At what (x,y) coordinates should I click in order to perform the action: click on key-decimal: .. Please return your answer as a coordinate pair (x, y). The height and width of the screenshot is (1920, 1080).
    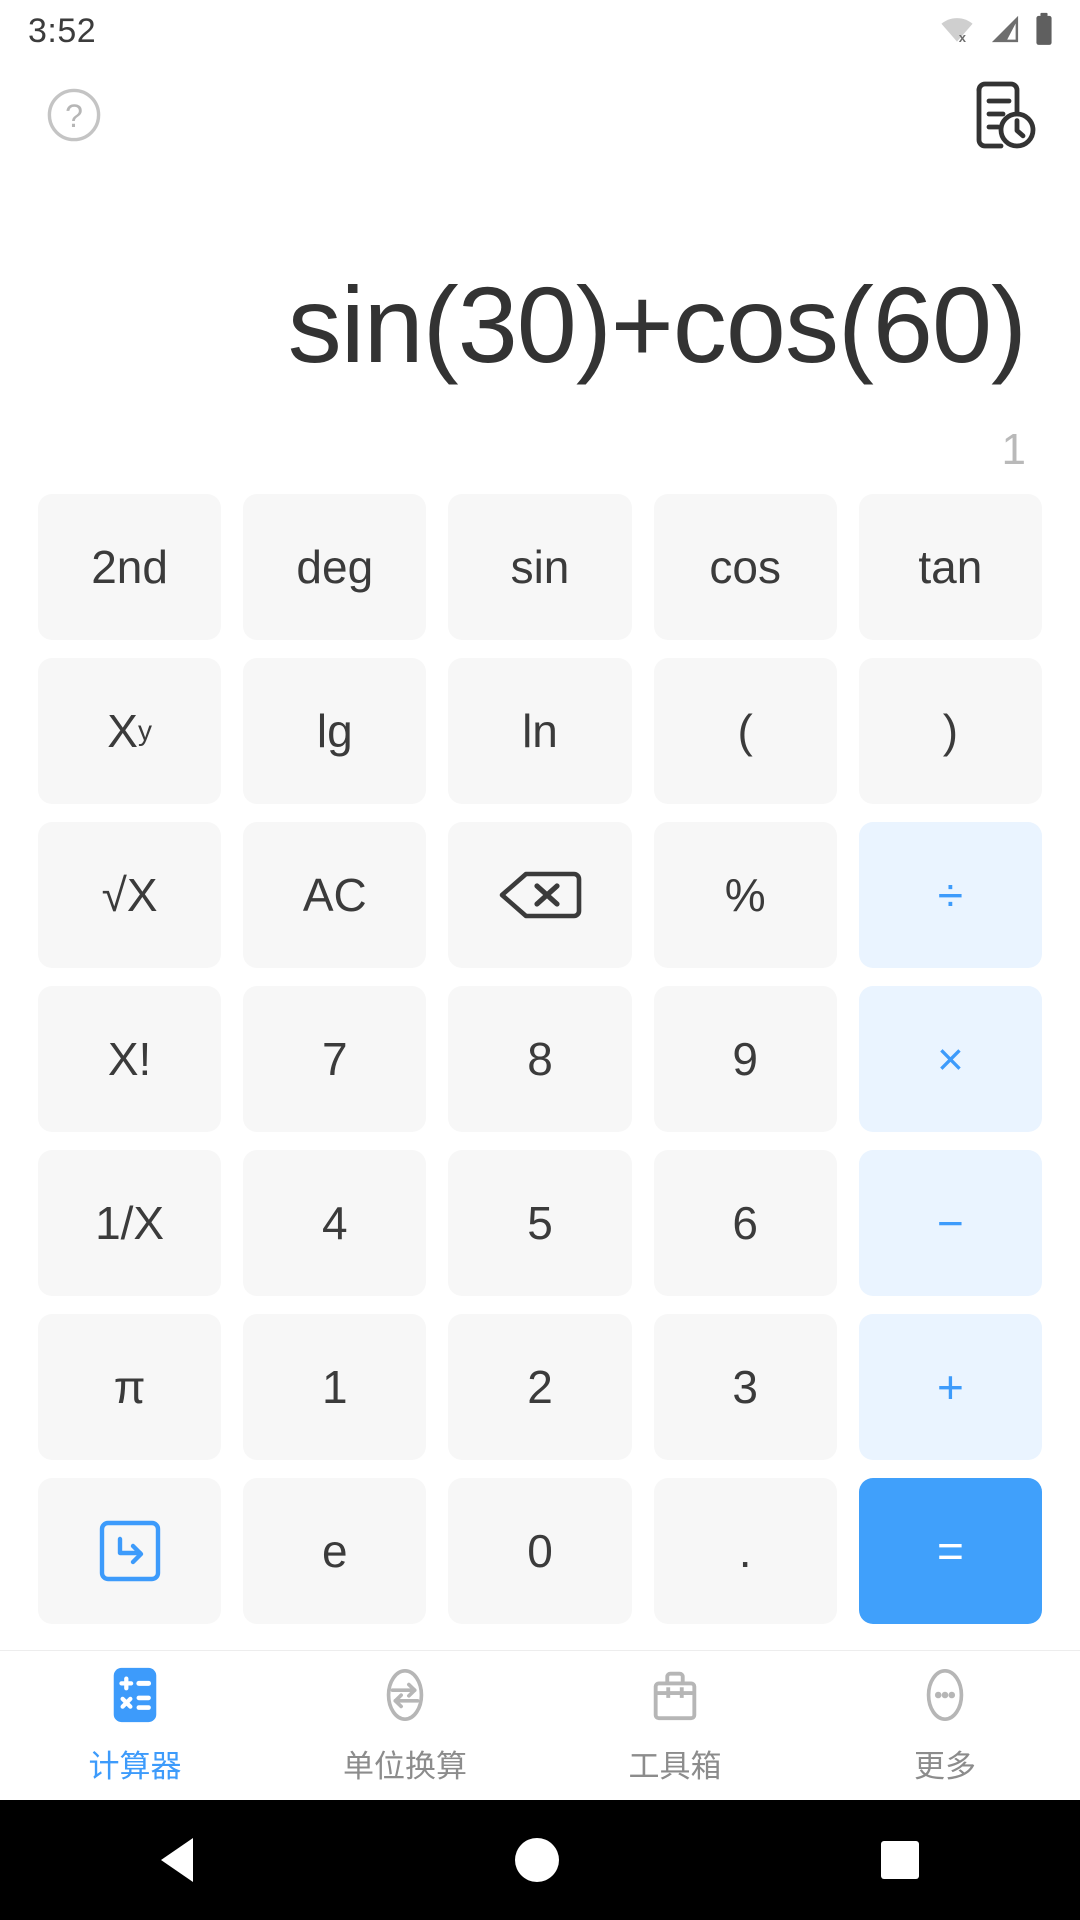
    Looking at the image, I should click on (745, 1551).